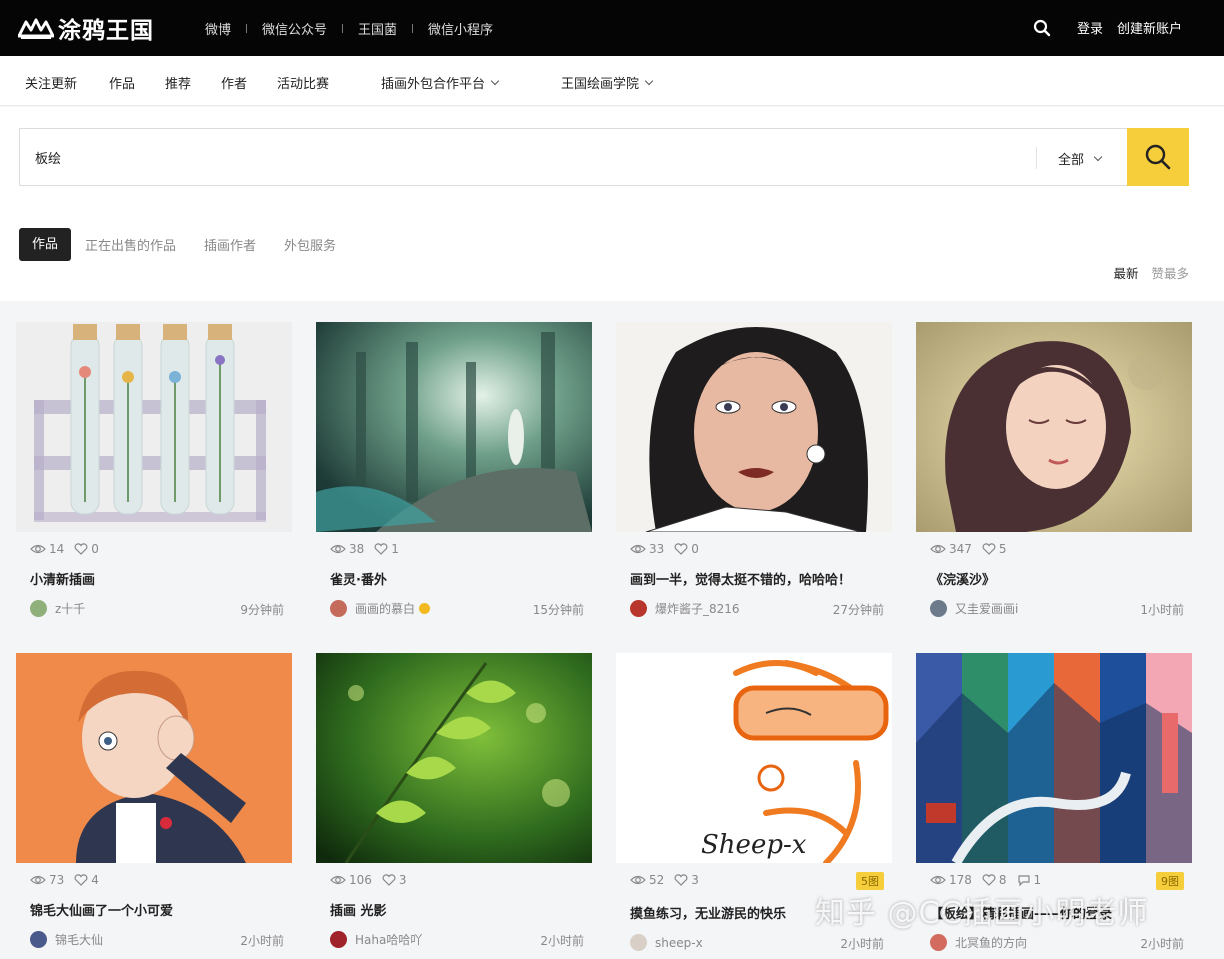 The width and height of the screenshot is (1224, 959). I want to click on views-value: 38, so click(357, 549).